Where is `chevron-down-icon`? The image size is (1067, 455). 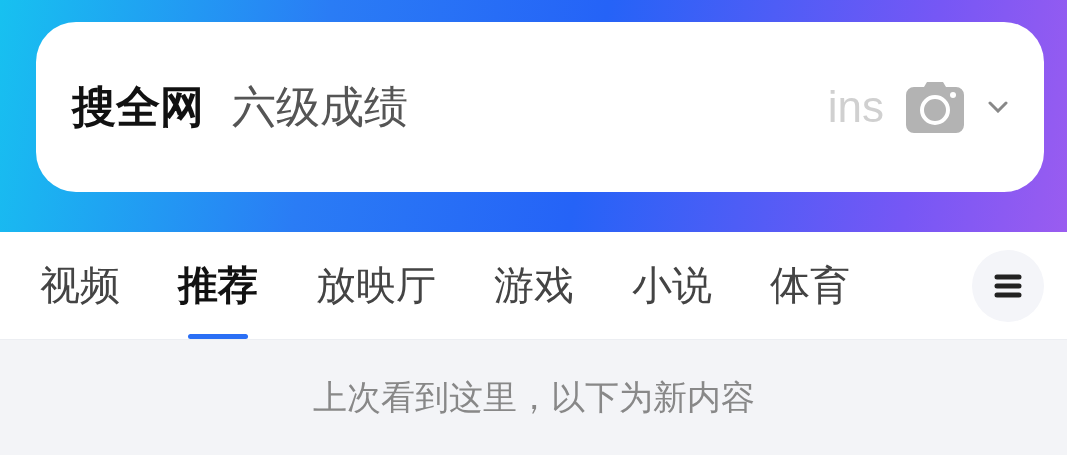 chevron-down-icon is located at coordinates (998, 107).